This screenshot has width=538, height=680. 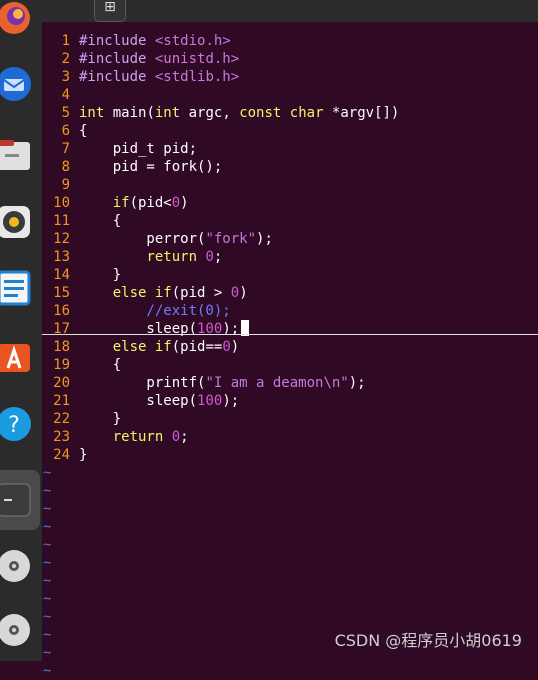 I want to click on line-number: 8, so click(x=65, y=167).